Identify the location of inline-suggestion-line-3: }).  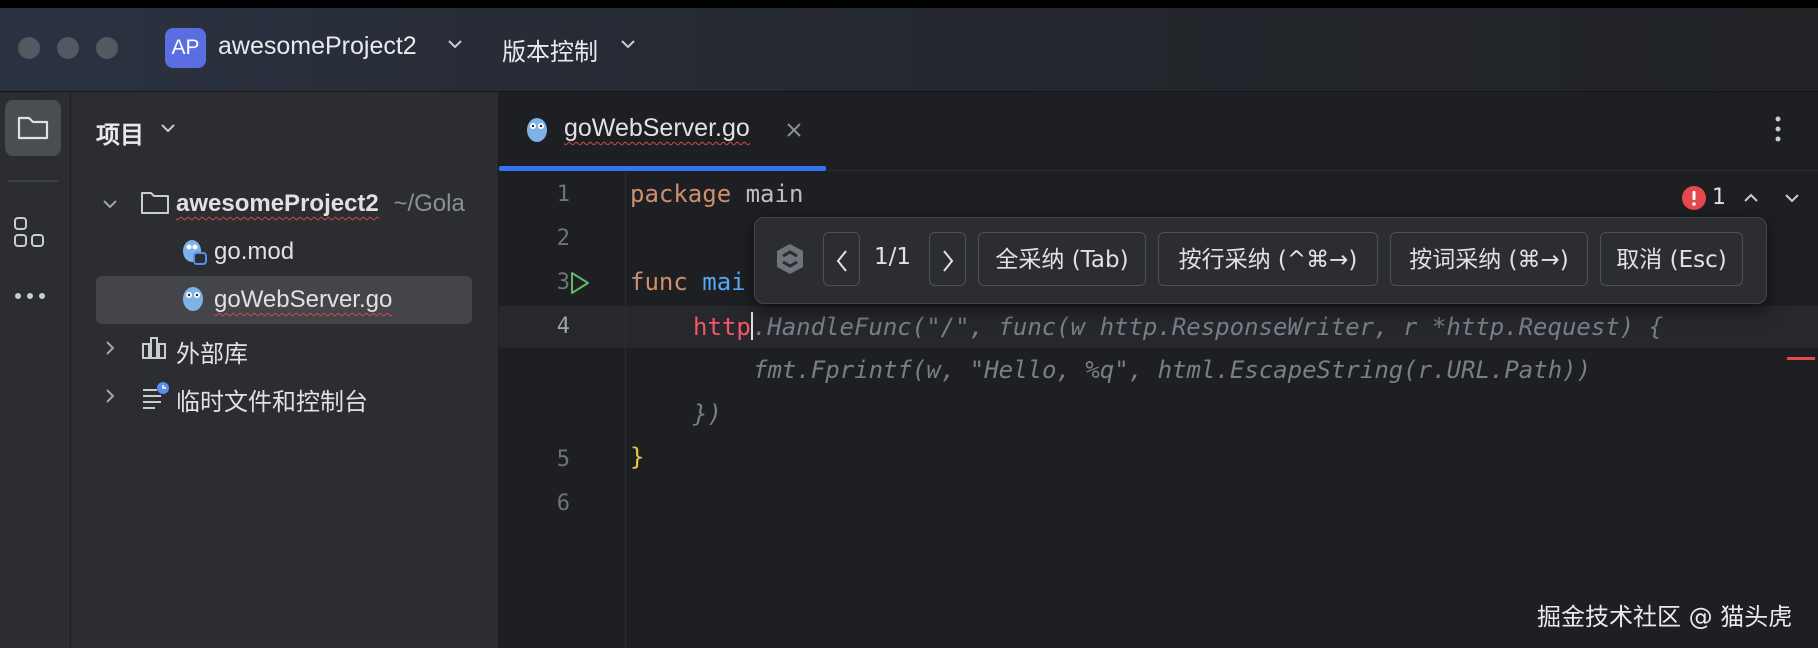
(707, 414).